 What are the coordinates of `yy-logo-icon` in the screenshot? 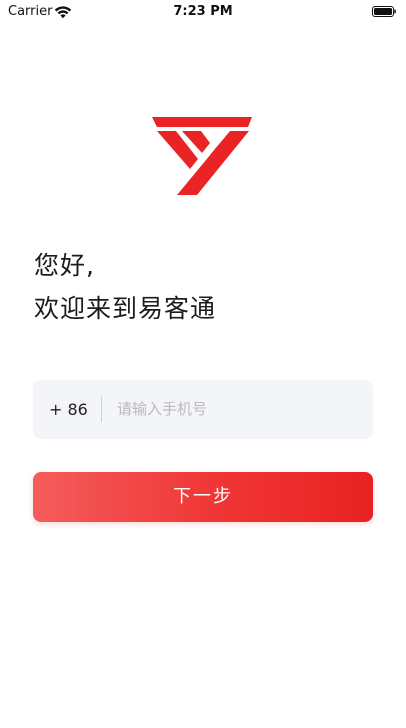 It's located at (202, 156).